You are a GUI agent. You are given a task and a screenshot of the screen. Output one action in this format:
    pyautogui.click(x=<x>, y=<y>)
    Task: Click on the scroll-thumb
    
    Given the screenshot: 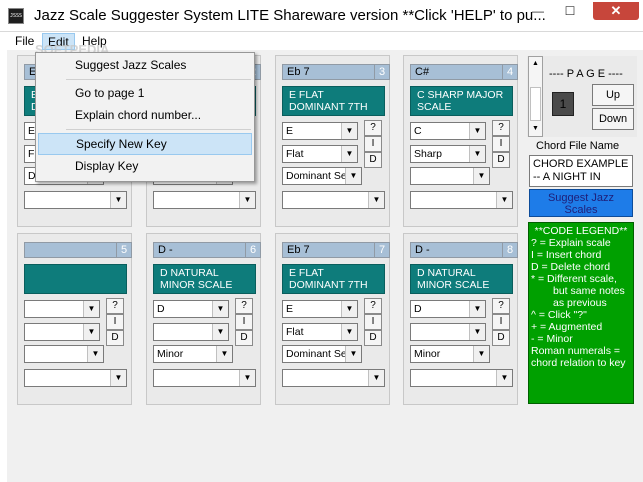 What is the action you would take?
    pyautogui.click(x=535, y=104)
    